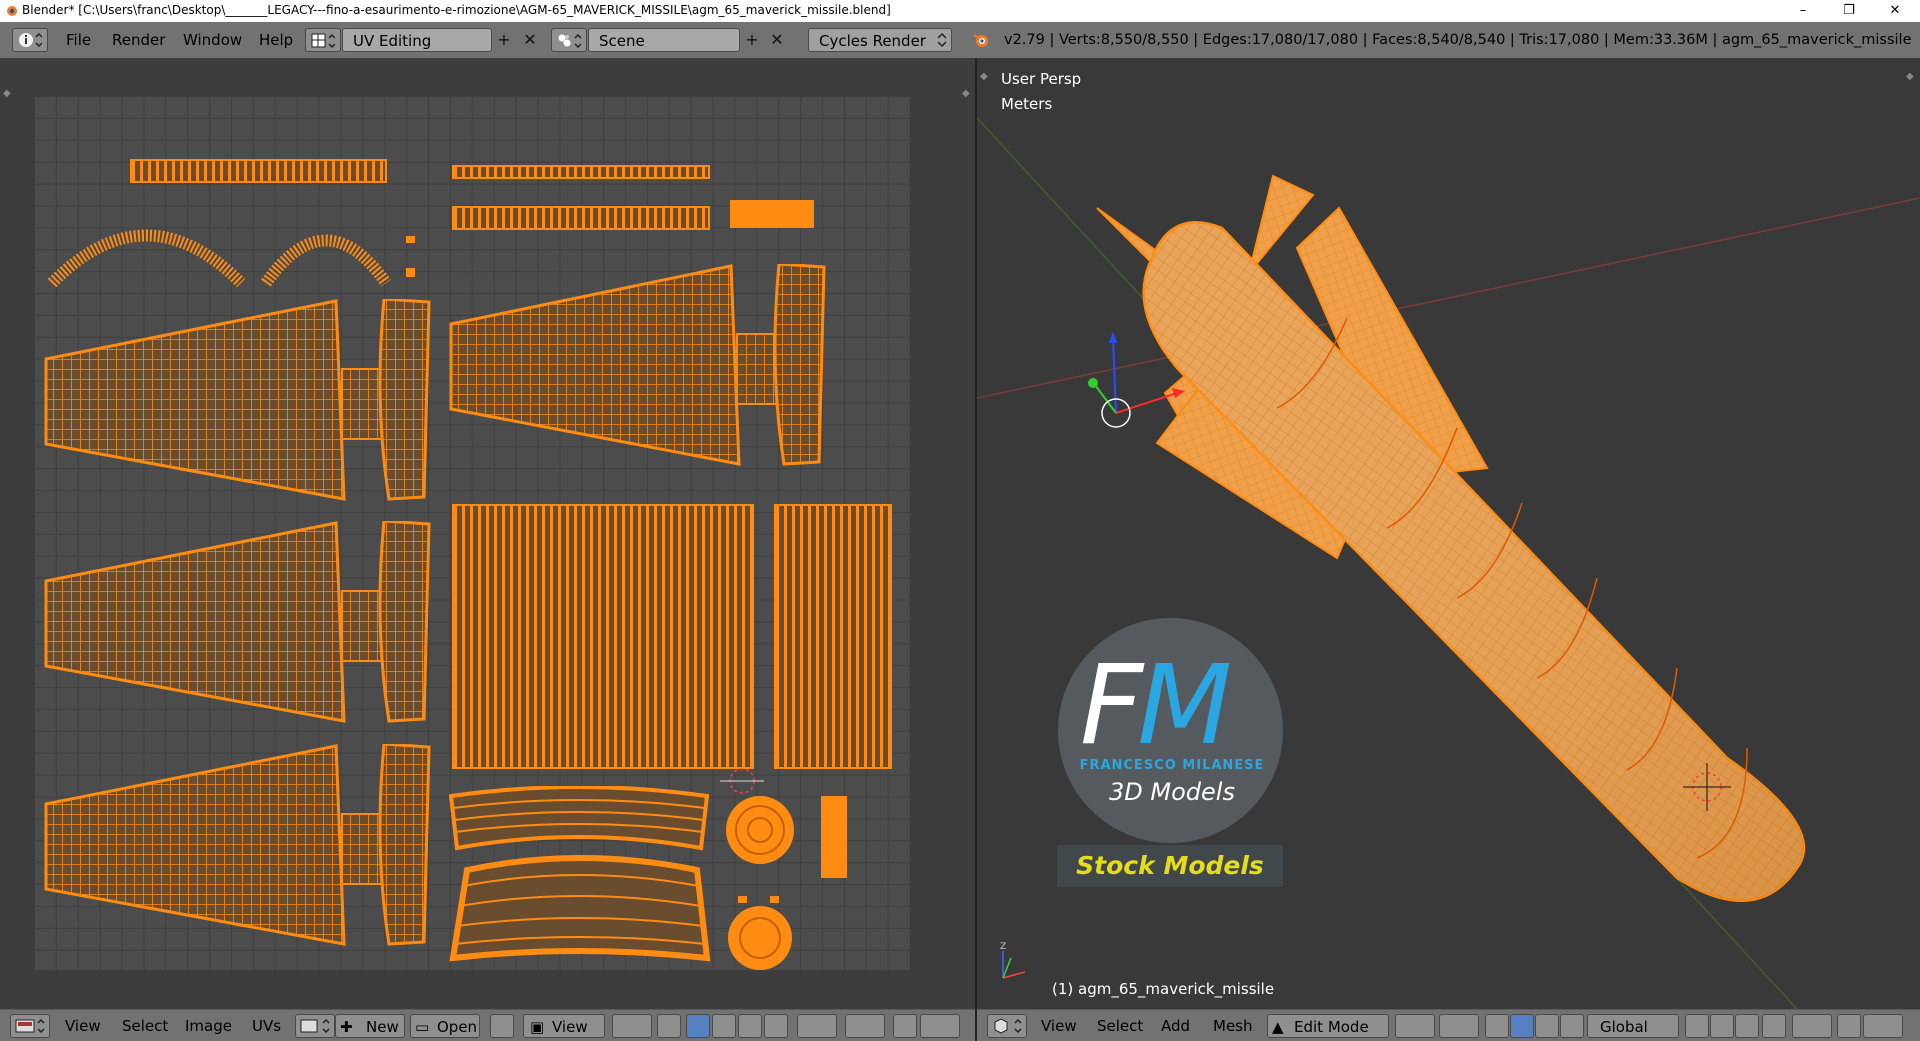  I want to click on 3d-view-icon, so click(1008, 1026).